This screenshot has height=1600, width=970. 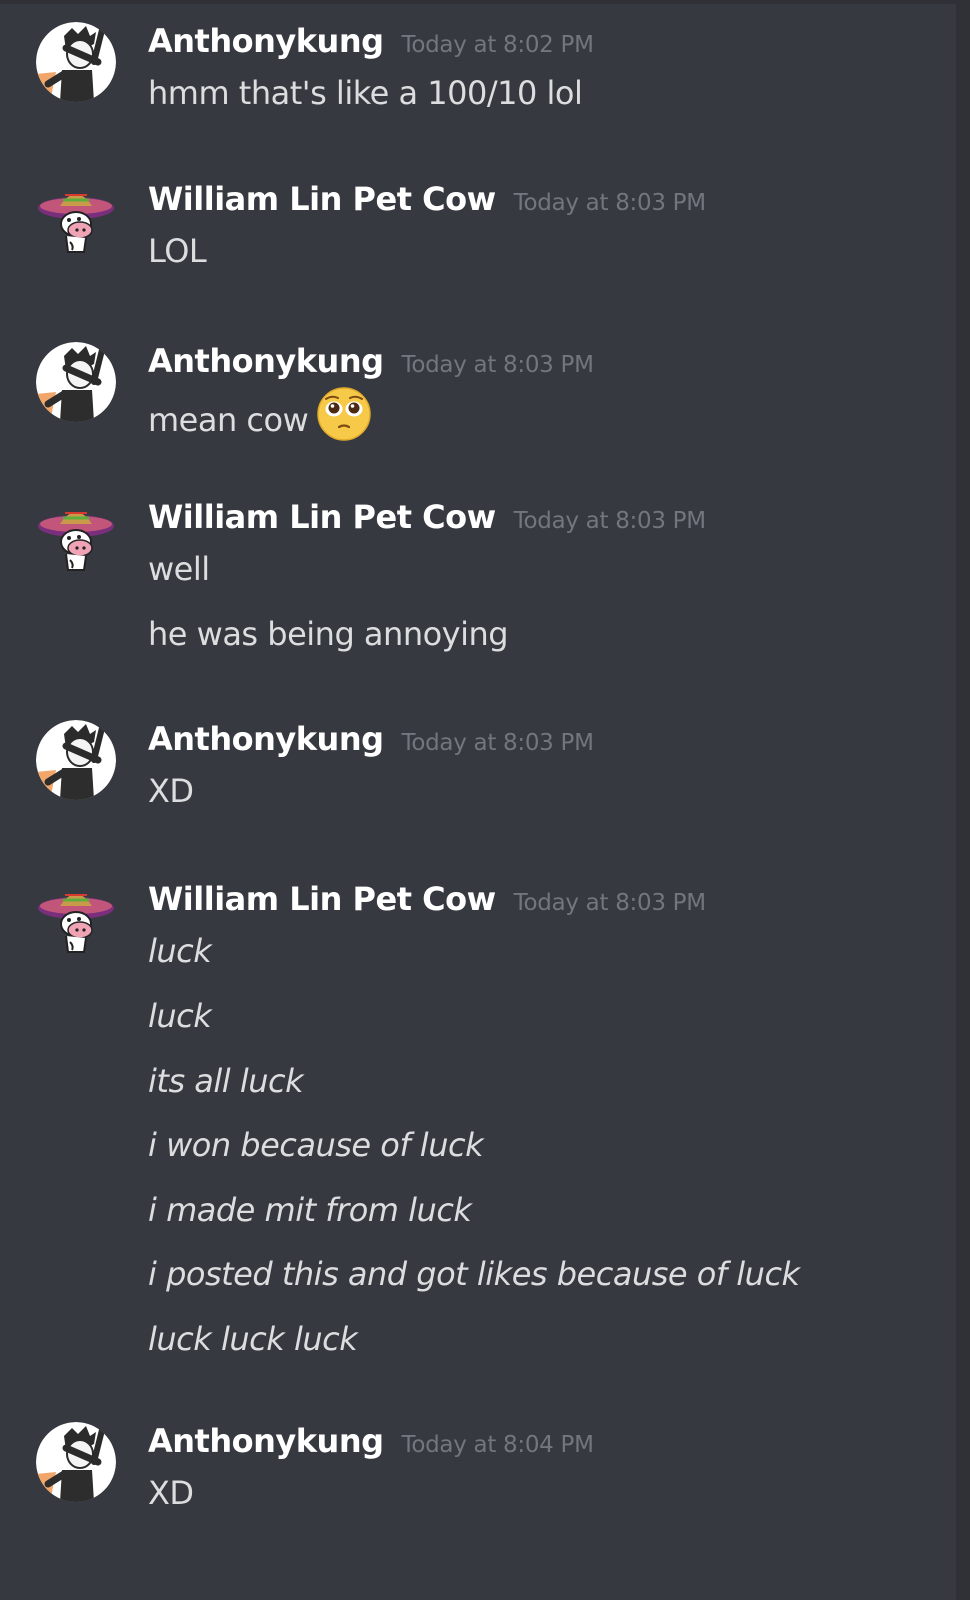 What do you see at coordinates (228, 420) in the screenshot?
I see `message-text: mean cow` at bounding box center [228, 420].